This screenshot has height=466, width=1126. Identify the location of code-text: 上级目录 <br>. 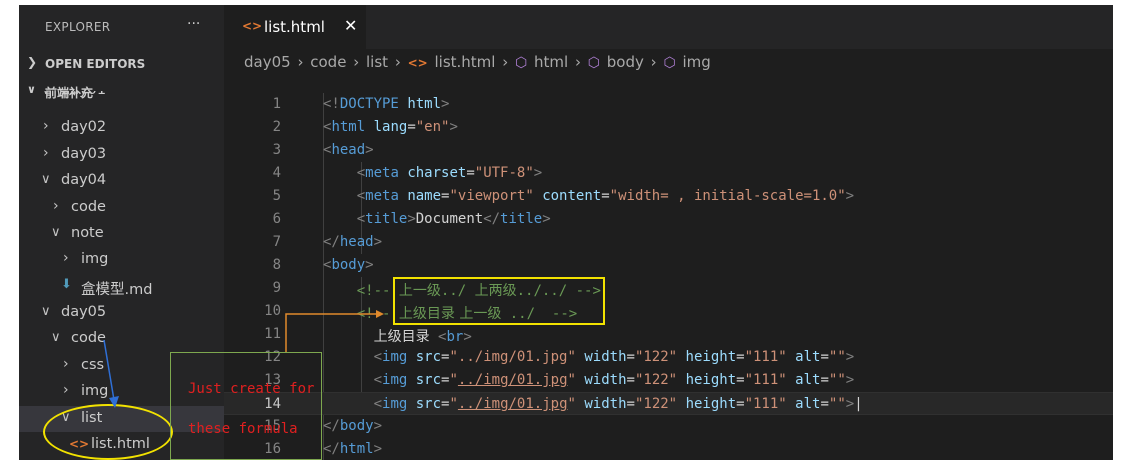
(422, 337).